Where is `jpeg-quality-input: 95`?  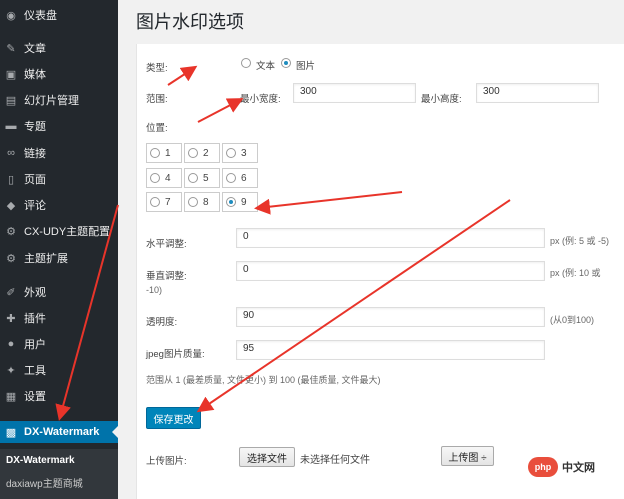
jpeg-quality-input: 95 is located at coordinates (390, 350).